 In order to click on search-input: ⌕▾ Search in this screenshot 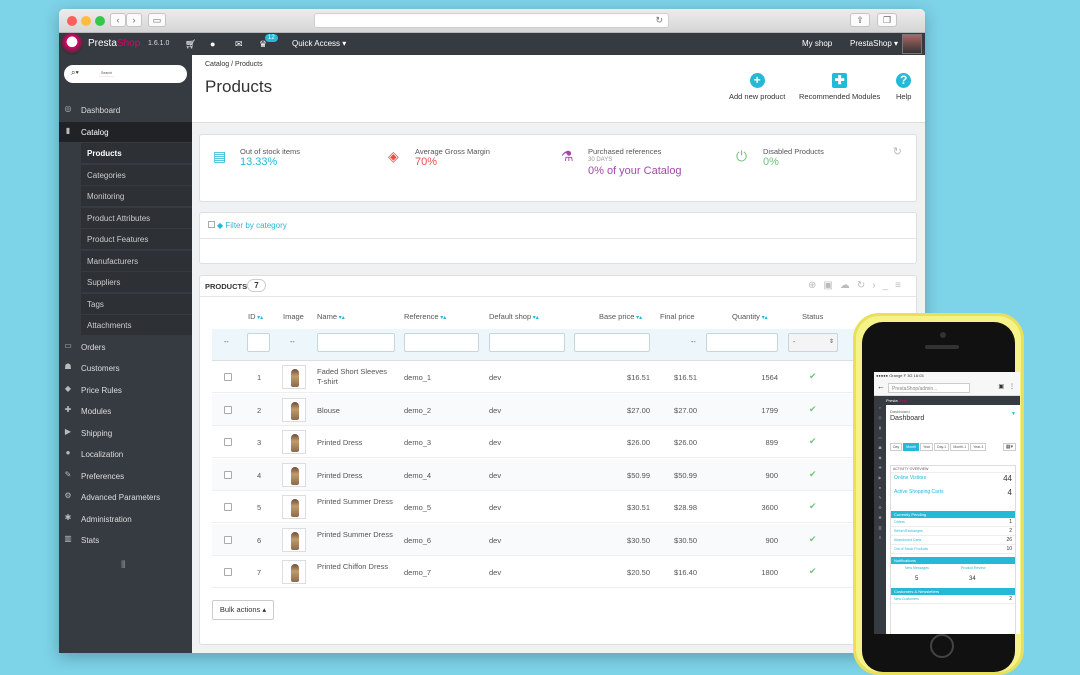, I will do `click(125, 74)`.